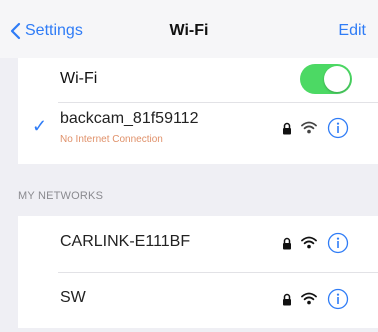 The height and width of the screenshot is (332, 378). I want to click on network-name: CARLINK-E111BF, so click(125, 241).